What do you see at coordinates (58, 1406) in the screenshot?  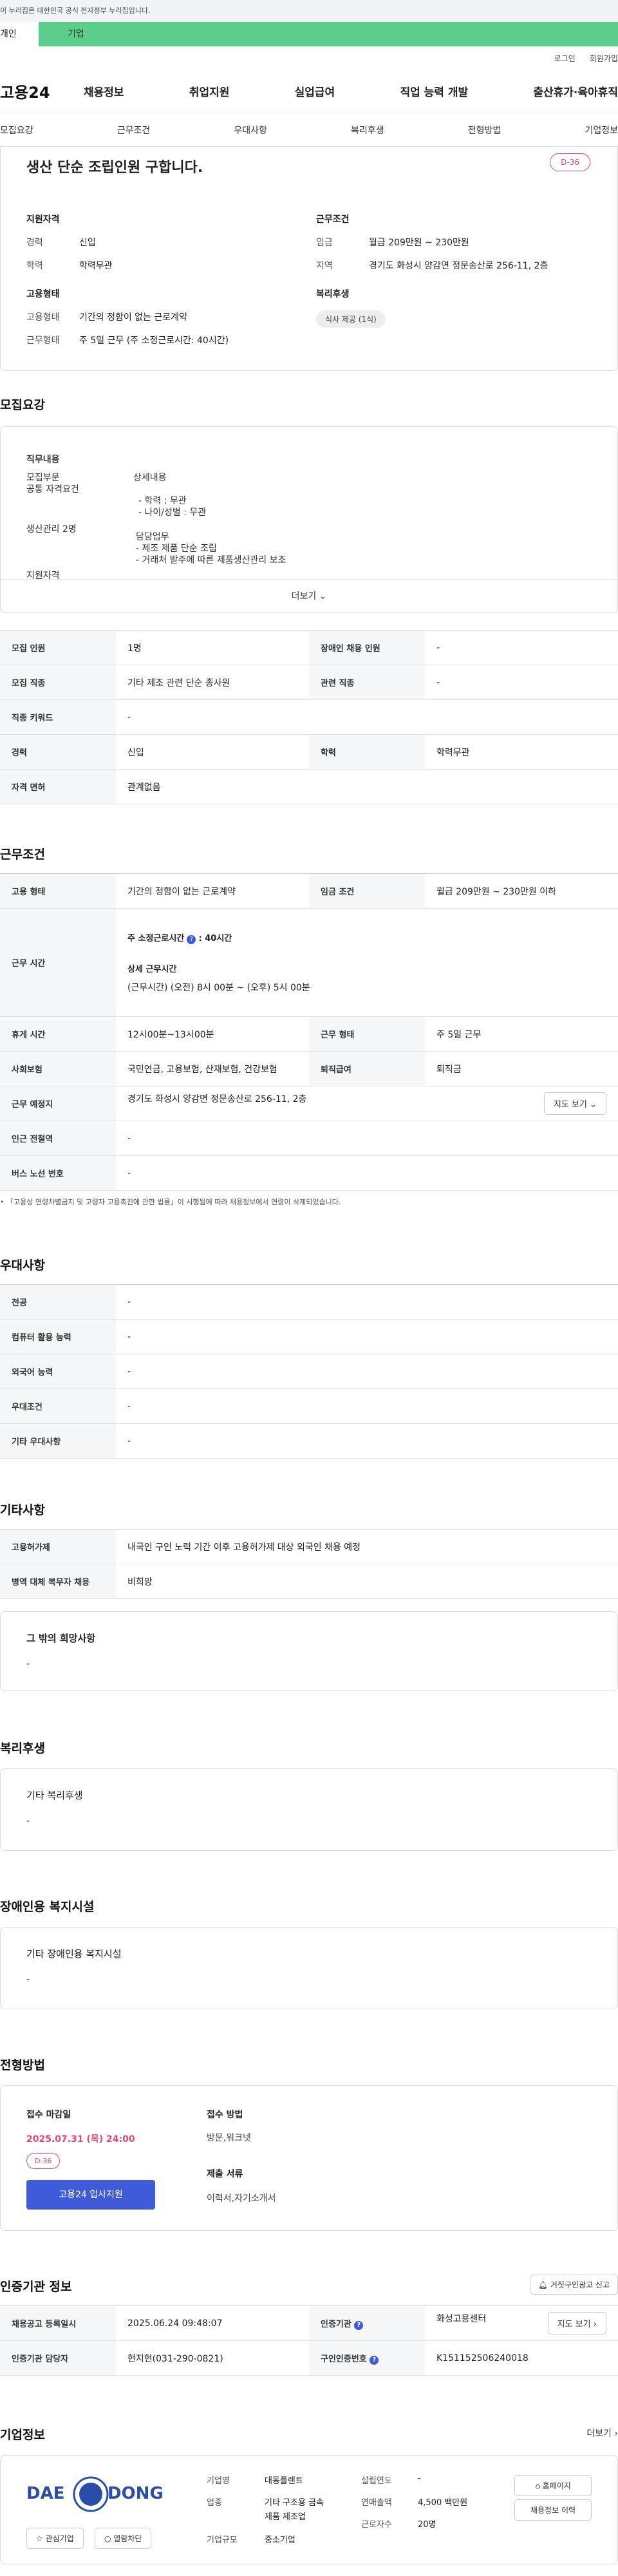 I see `table-header-cell: 우대조건` at bounding box center [58, 1406].